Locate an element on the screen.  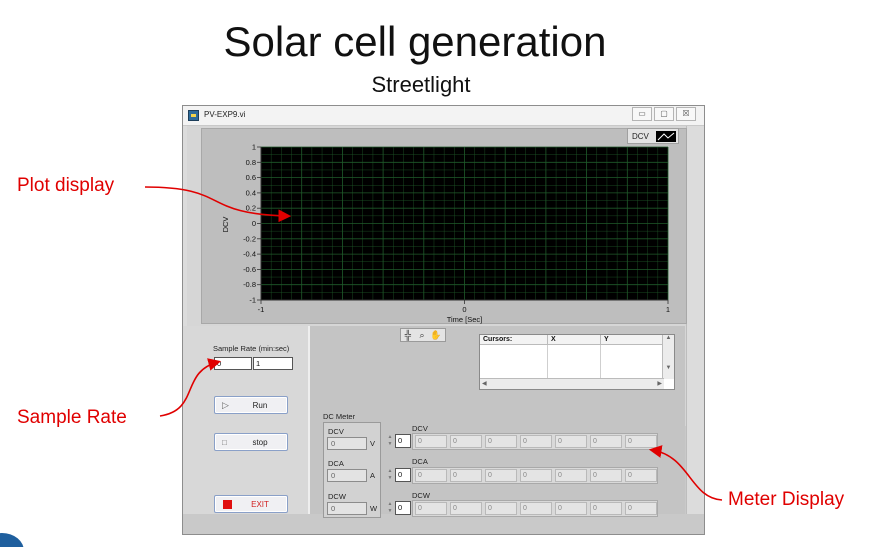
maximize-button: ▢ is located at coordinates (664, 114).